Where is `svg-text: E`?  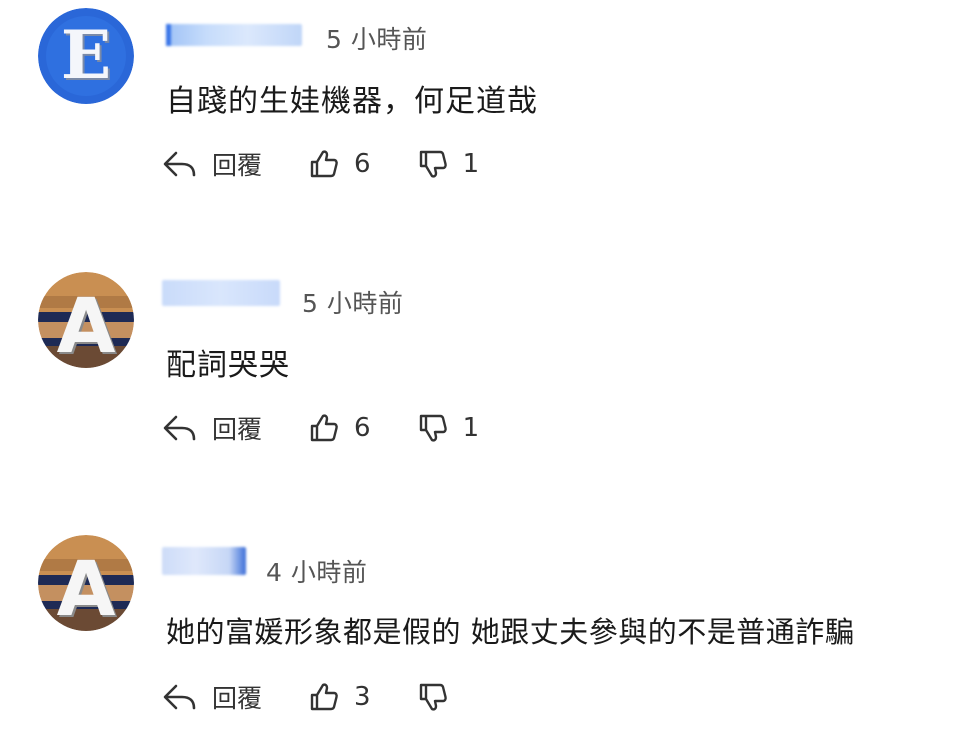
svg-text: E is located at coordinates (86, 55).